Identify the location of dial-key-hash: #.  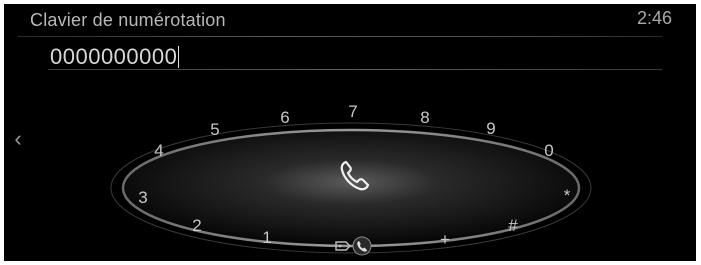
(513, 226).